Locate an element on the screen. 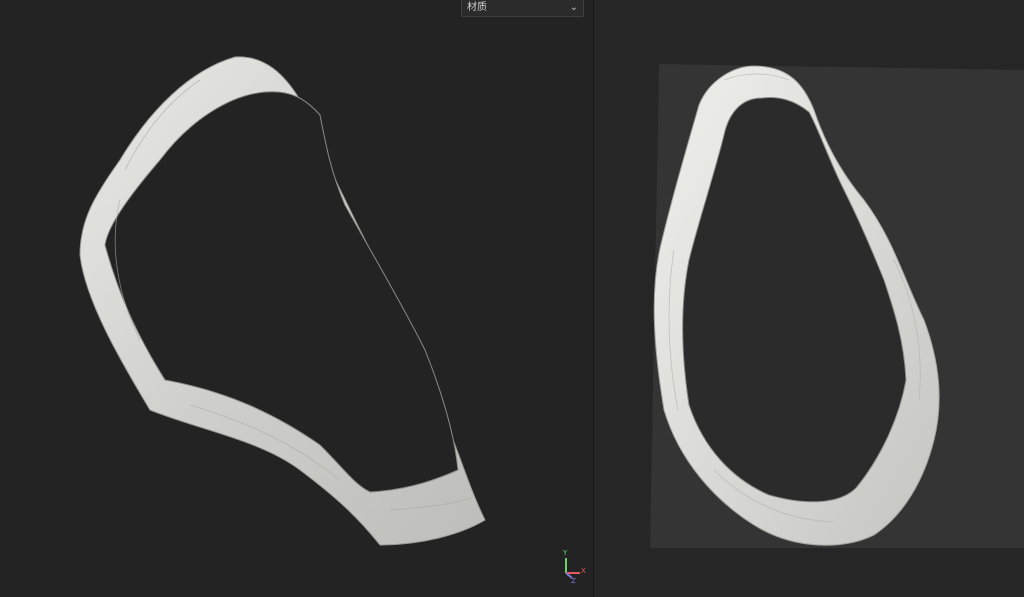 Image resolution: width=1024 pixels, height=597 pixels. axis-gizmo: Y X Z is located at coordinates (574, 567).